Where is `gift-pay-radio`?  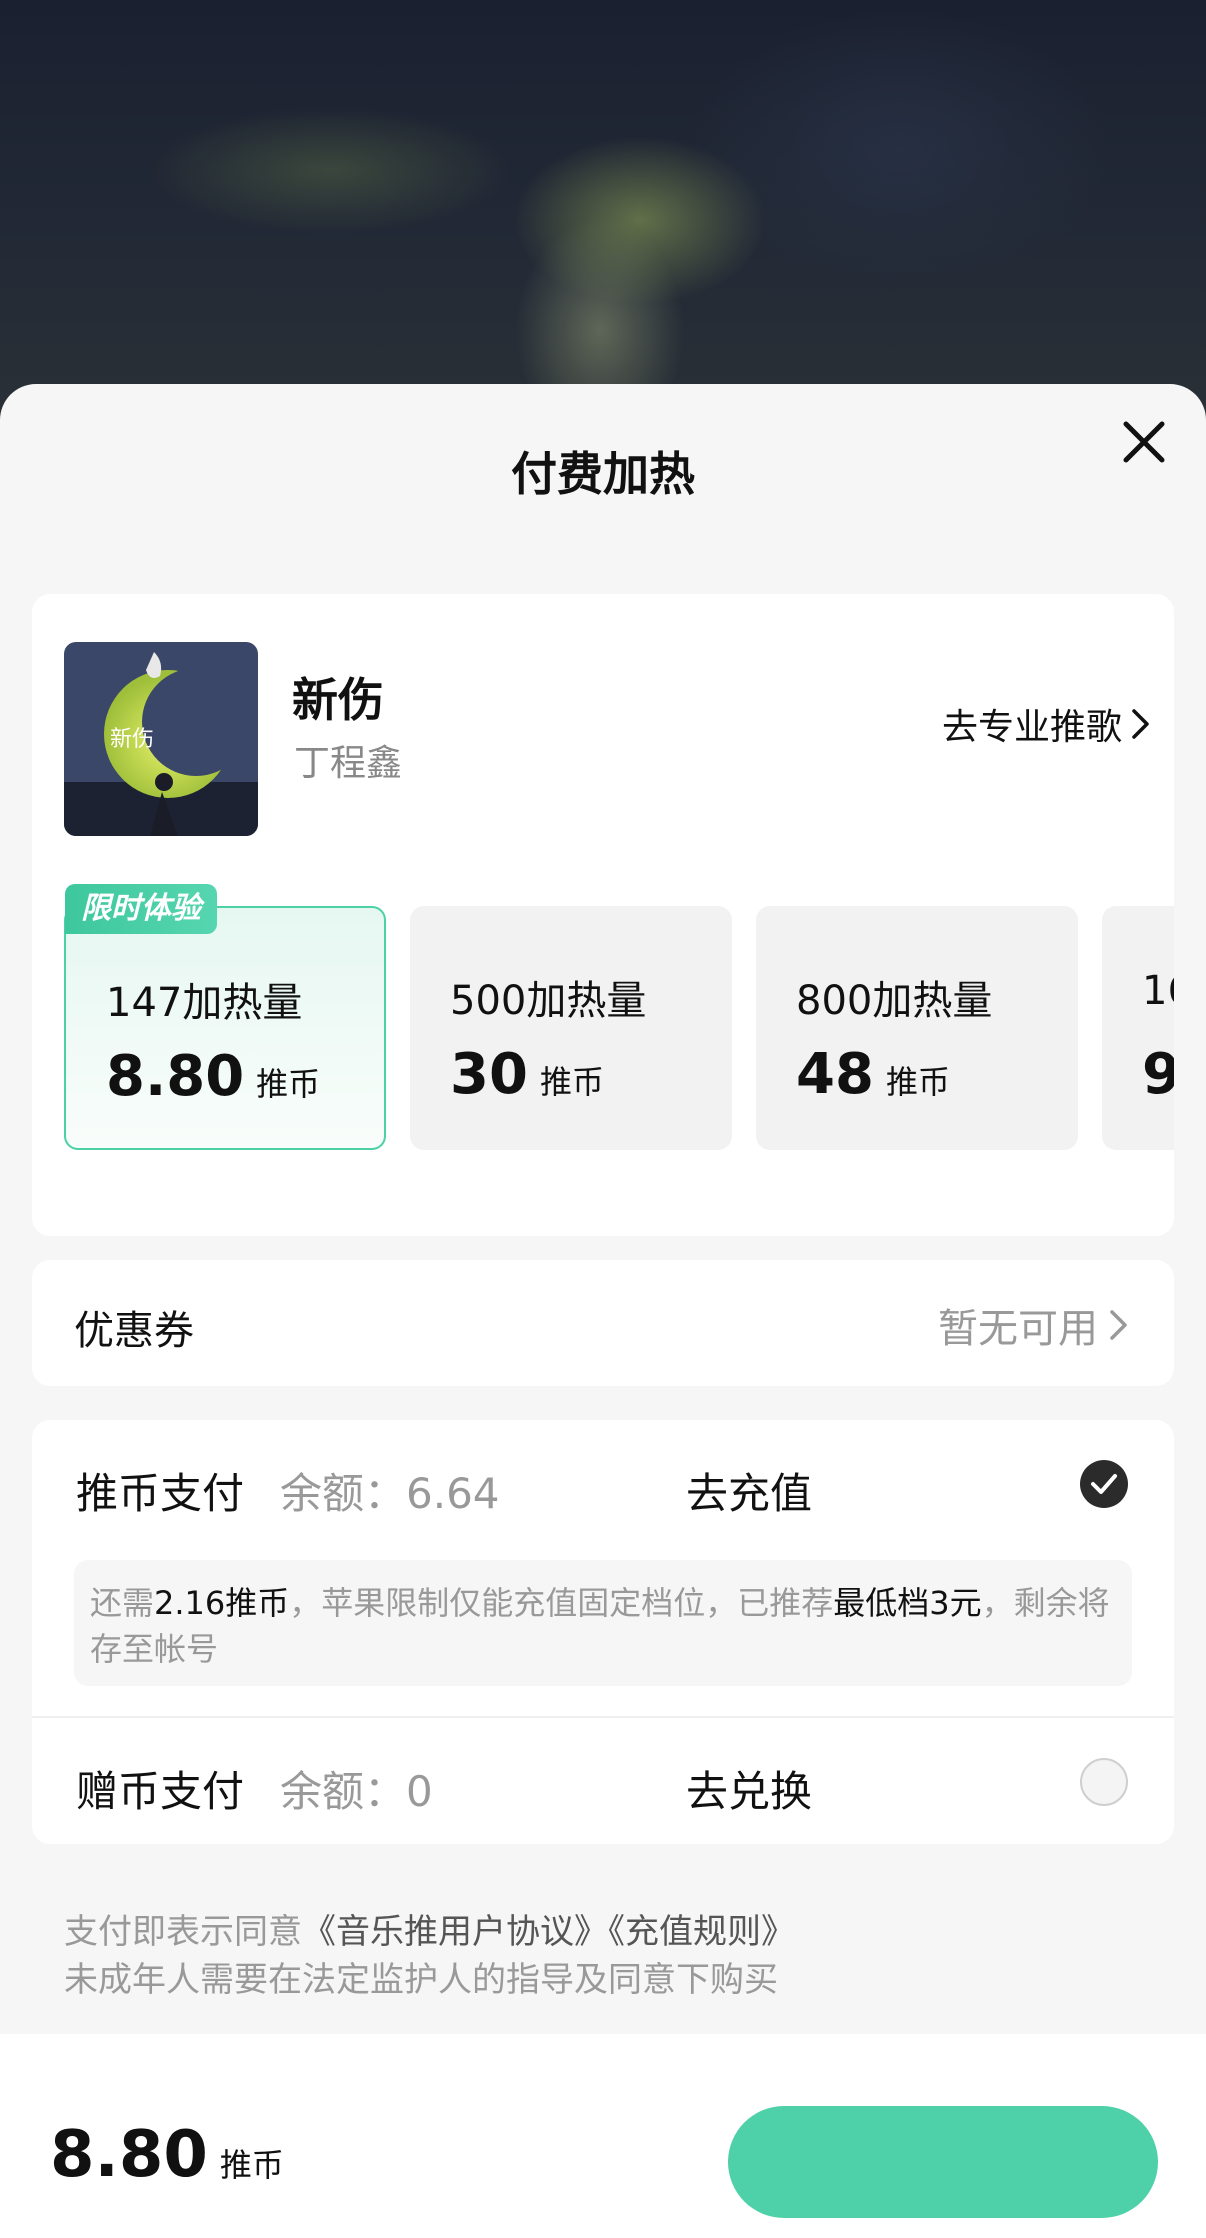 gift-pay-radio is located at coordinates (1104, 1782).